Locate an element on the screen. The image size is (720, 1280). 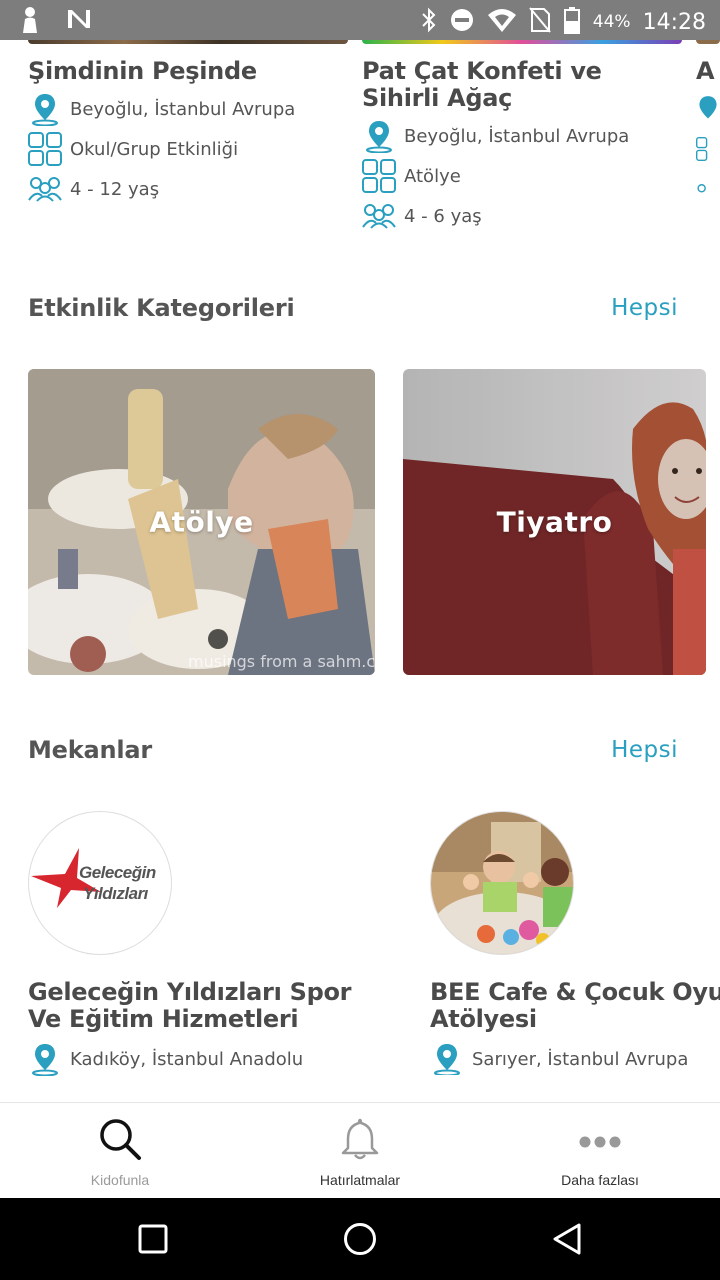
section-title: Mekanlar is located at coordinates (90, 750).